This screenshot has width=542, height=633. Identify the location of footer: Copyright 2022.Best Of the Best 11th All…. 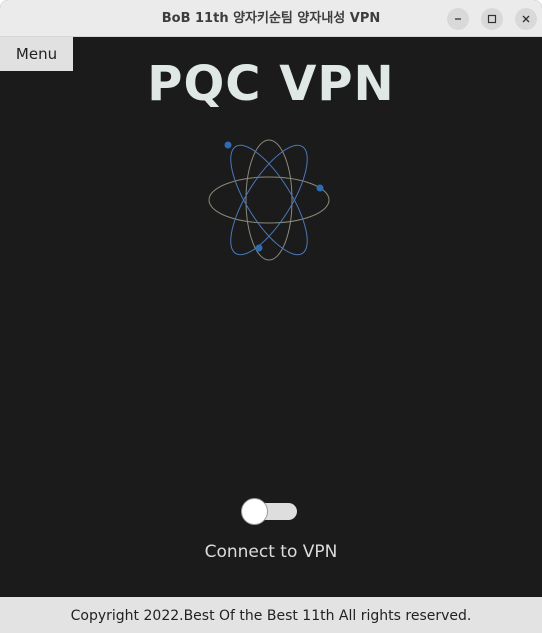
(271, 615).